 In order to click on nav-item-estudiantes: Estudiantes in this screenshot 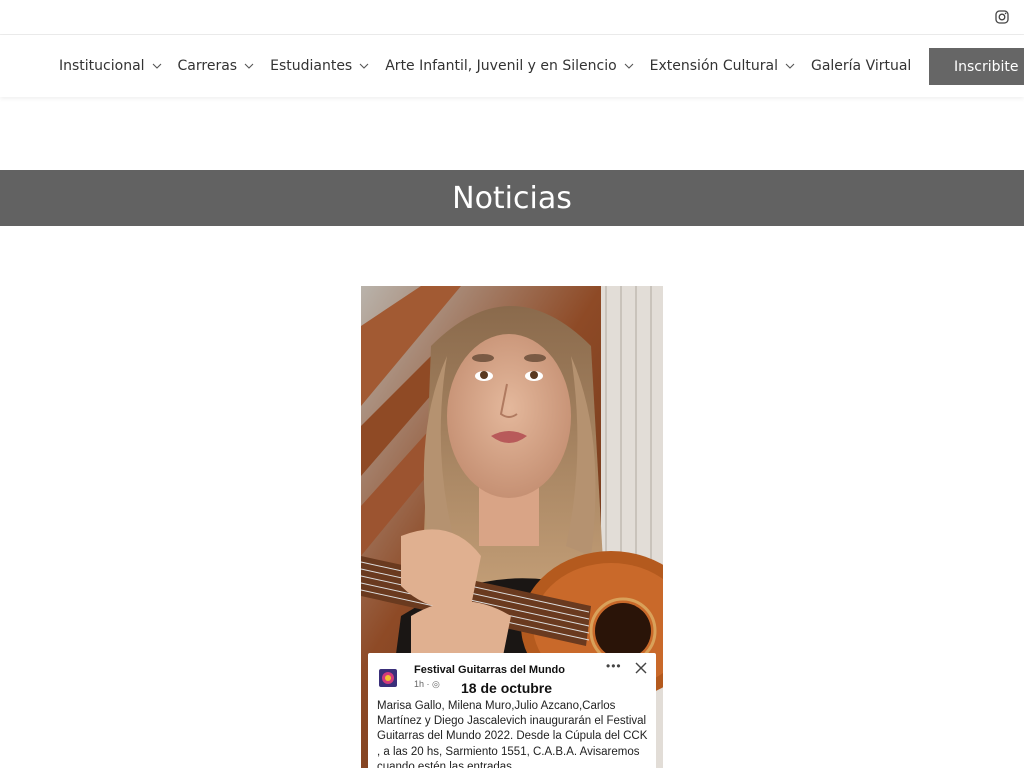, I will do `click(319, 66)`.